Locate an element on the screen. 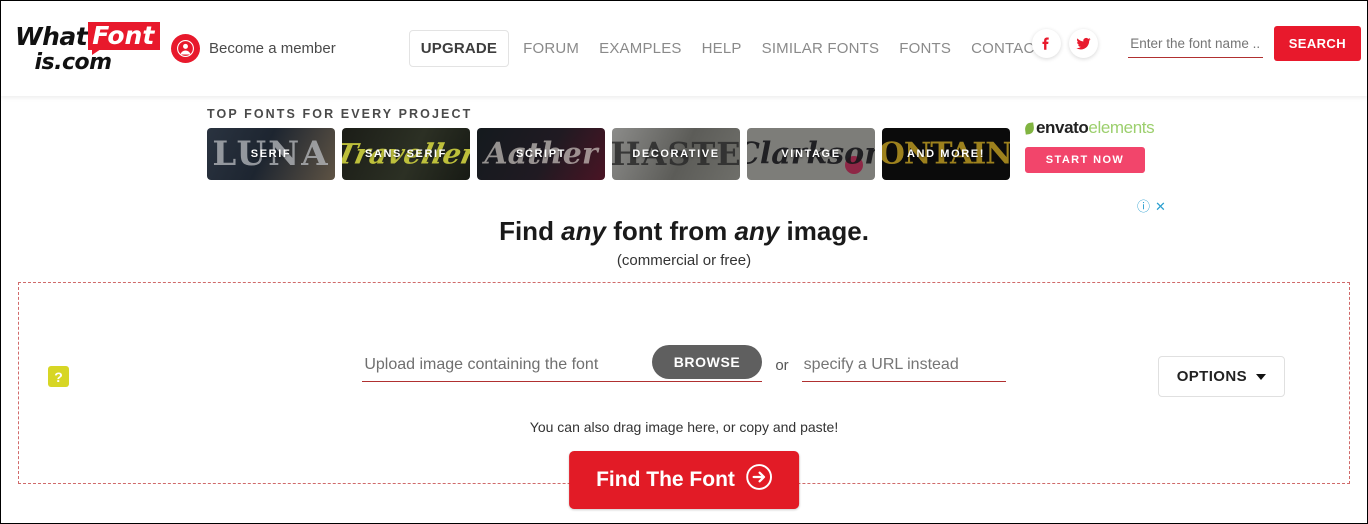 The image size is (1368, 524). find-the-font-button: Find The Font is located at coordinates (684, 480).